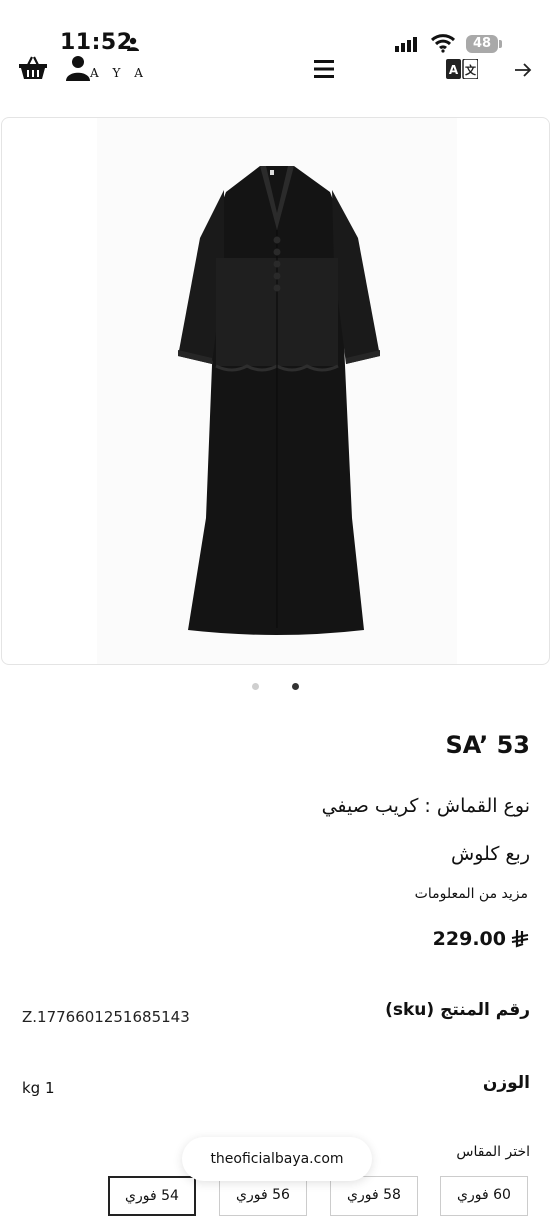 This screenshot has width=552, height=1216. I want to click on price: 229.00 ⃁, so click(481, 939).